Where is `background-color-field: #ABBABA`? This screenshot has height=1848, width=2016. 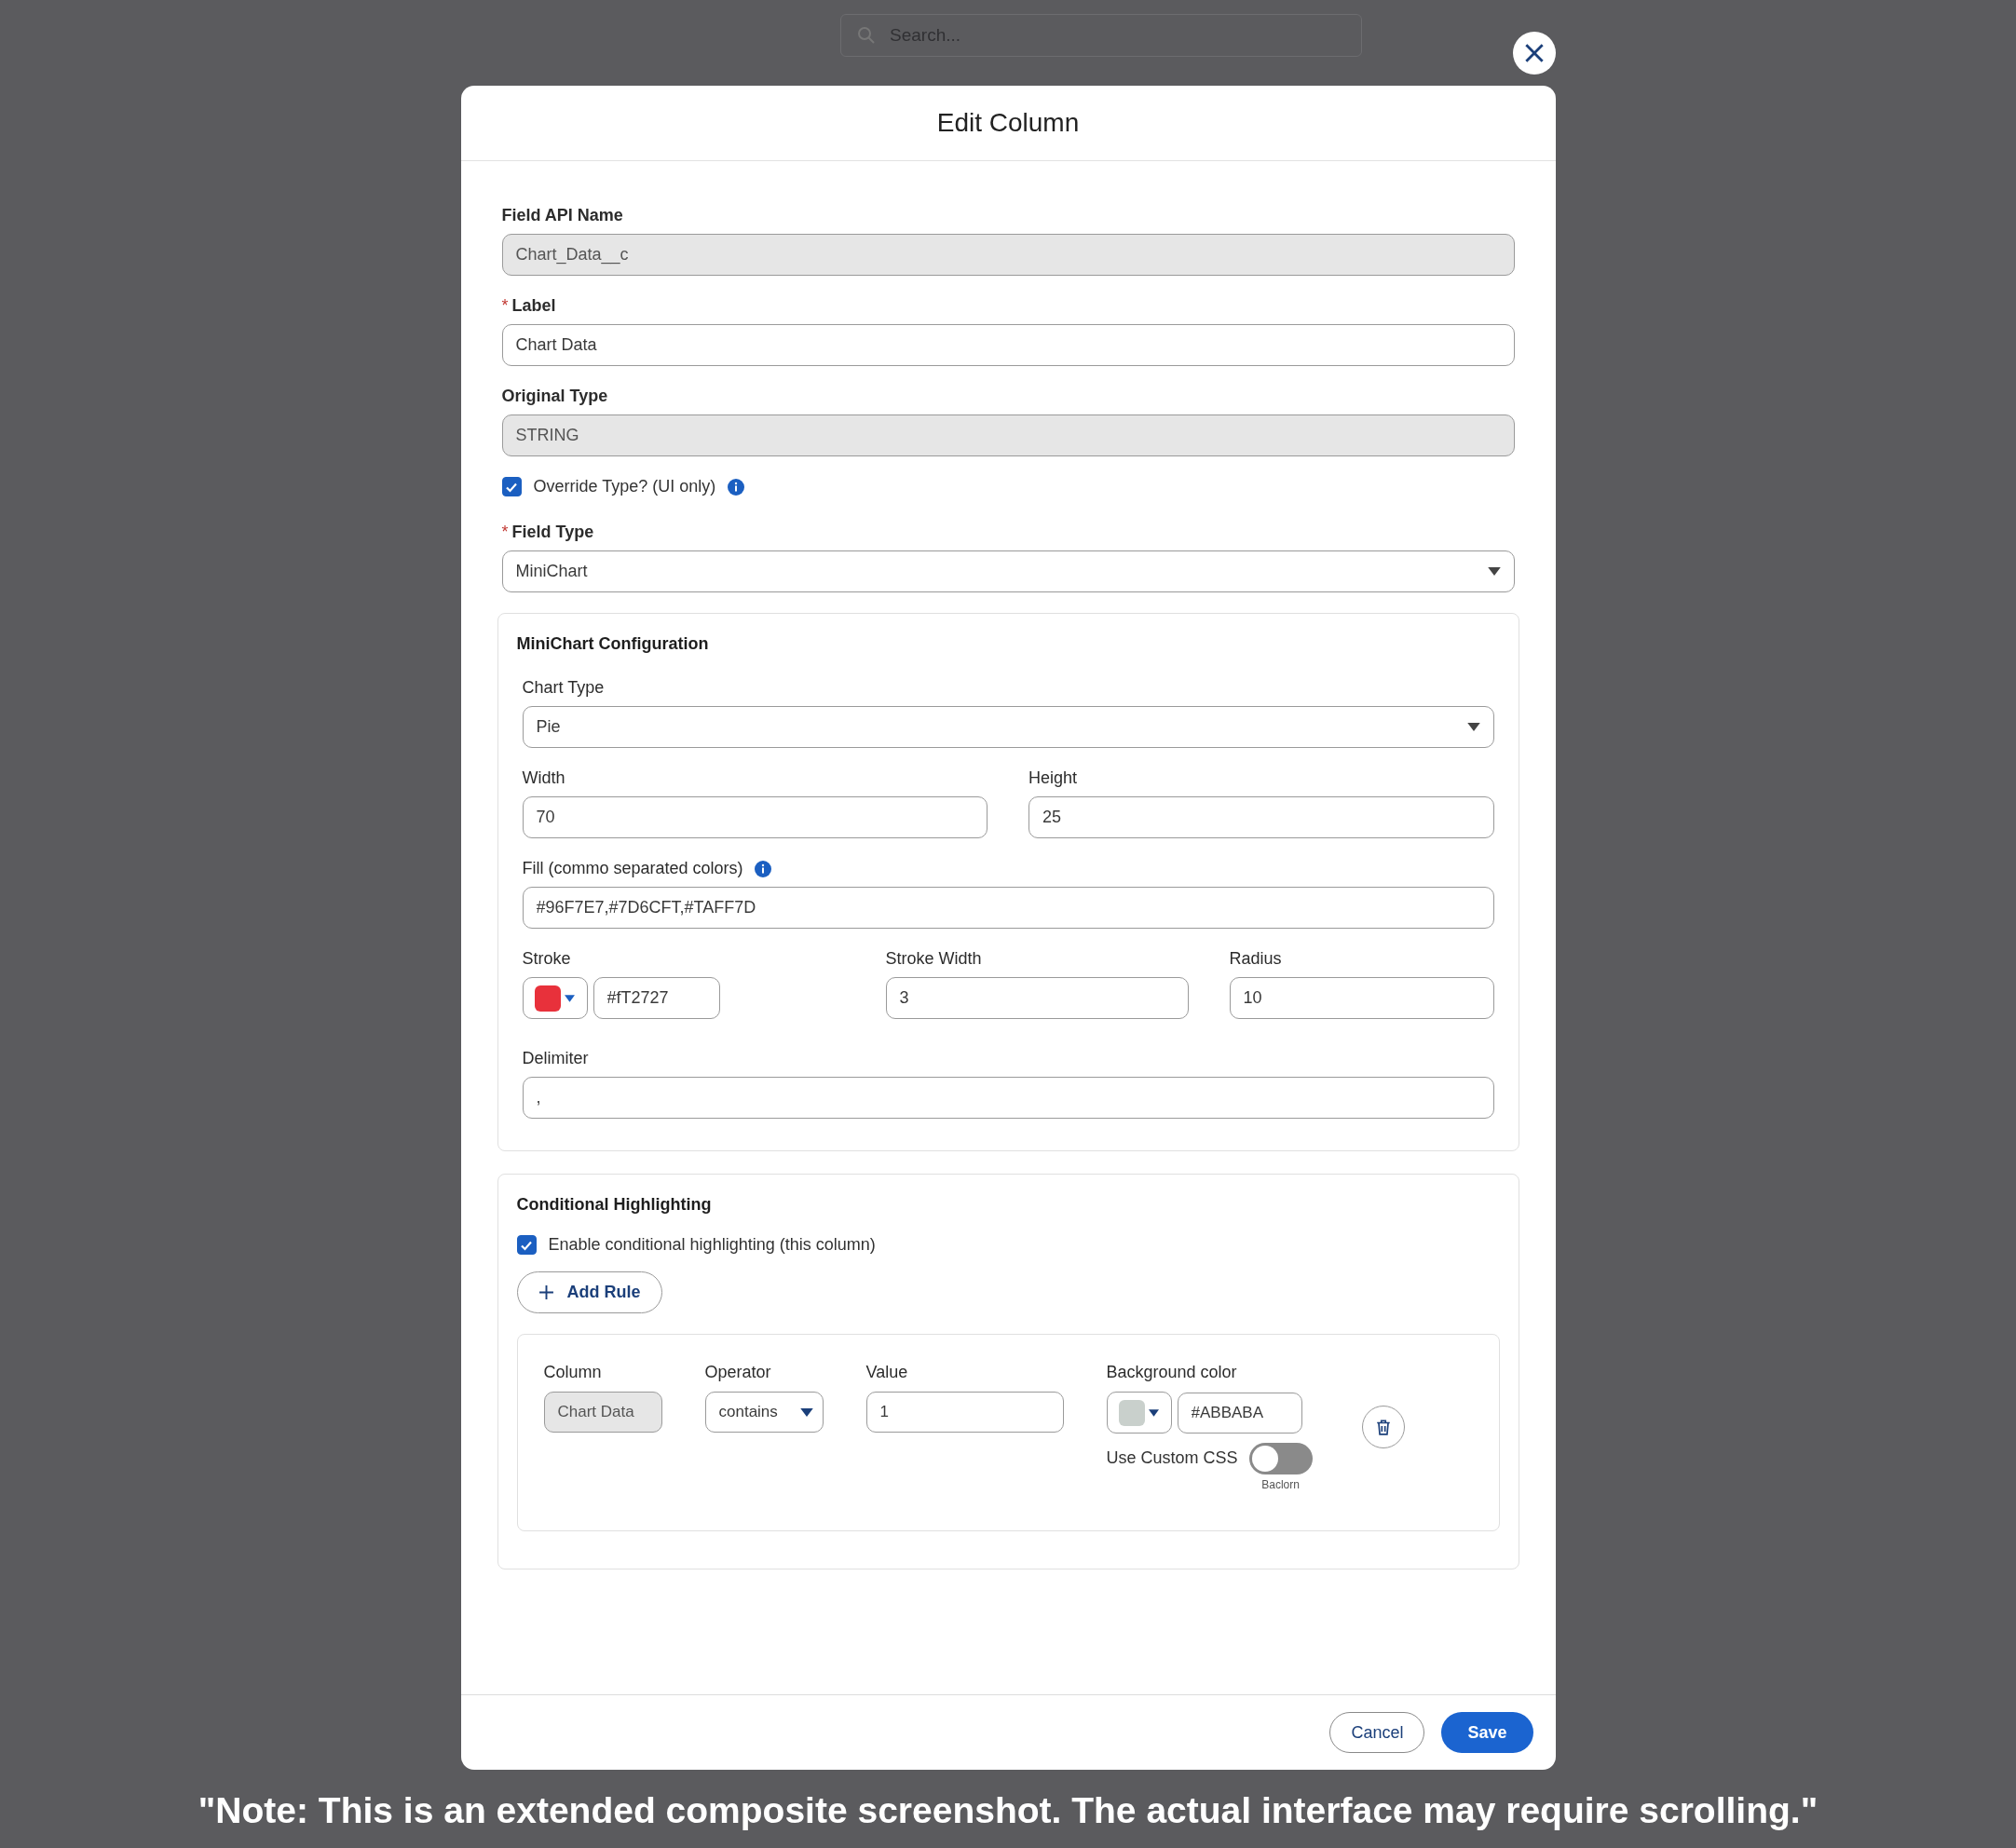 background-color-field: #ABBABA is located at coordinates (1239, 1413).